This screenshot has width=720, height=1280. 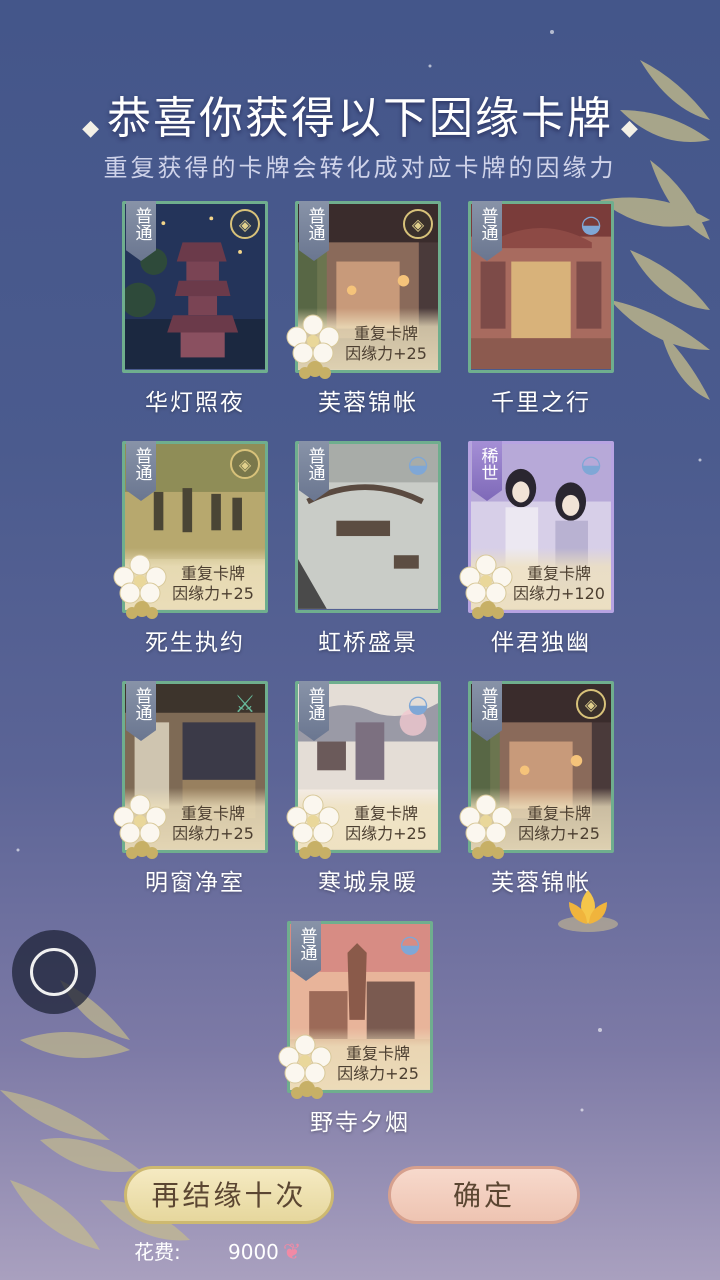 What do you see at coordinates (363, 788) in the screenshot?
I see `card-item: 重复卡牌 因缘力+25 普通 ◒ 寒城泉暖` at bounding box center [363, 788].